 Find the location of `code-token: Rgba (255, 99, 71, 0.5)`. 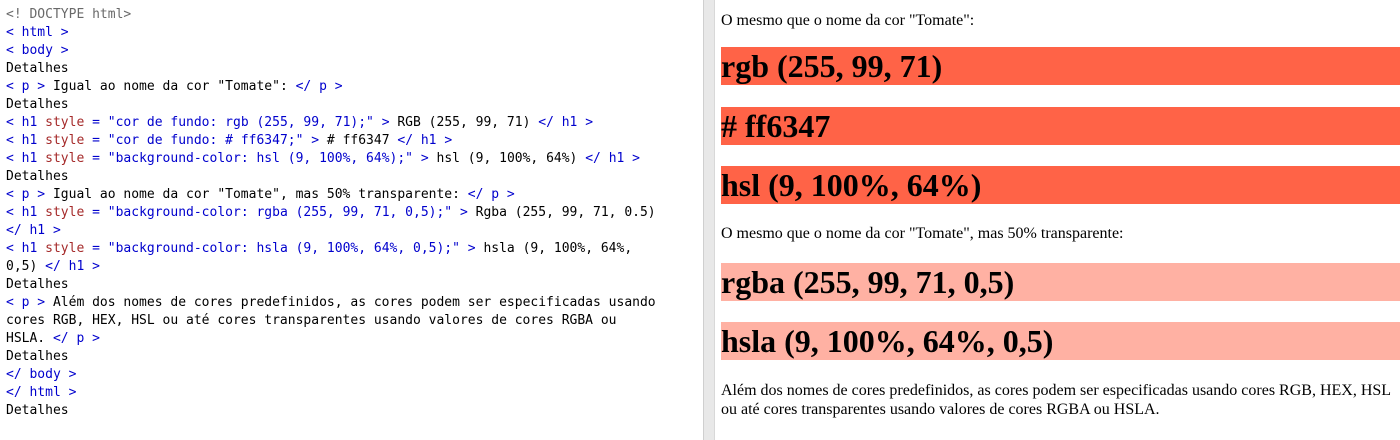

code-token: Rgba (255, 99, 71, 0.5) is located at coordinates (561, 212).